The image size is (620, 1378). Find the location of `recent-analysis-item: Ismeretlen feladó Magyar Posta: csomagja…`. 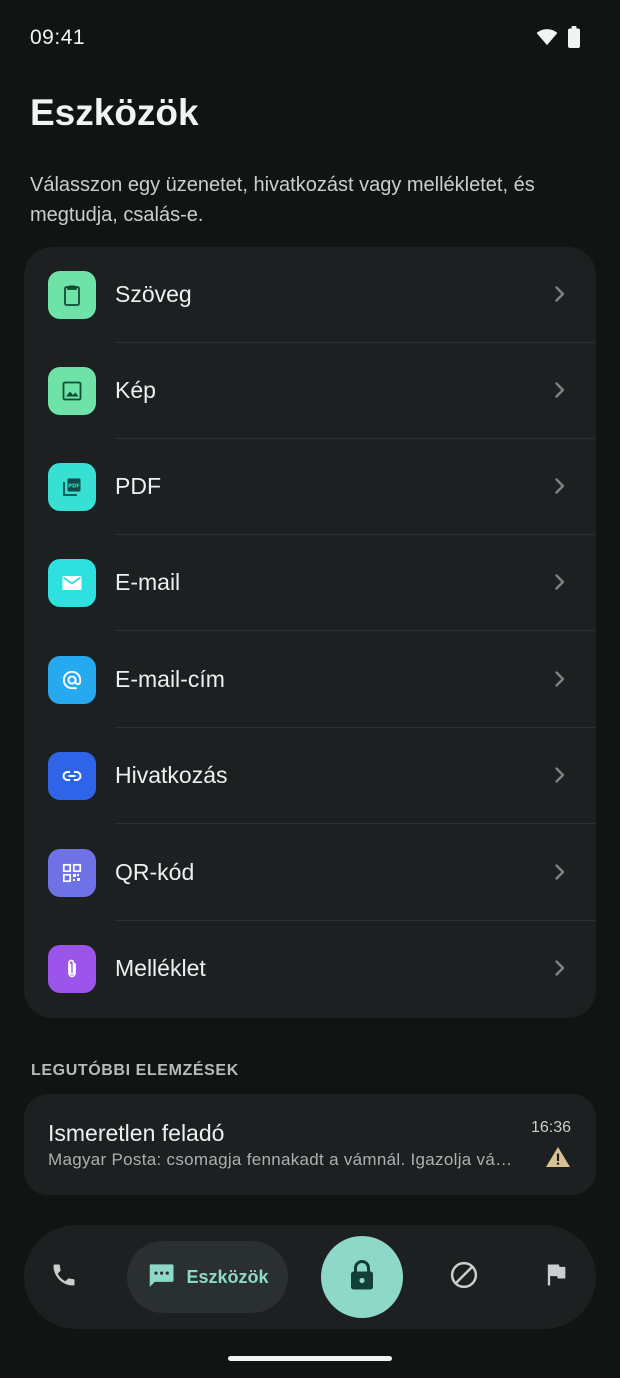

recent-analysis-item: Ismeretlen feladó Magyar Posta: csomagja… is located at coordinates (310, 1144).